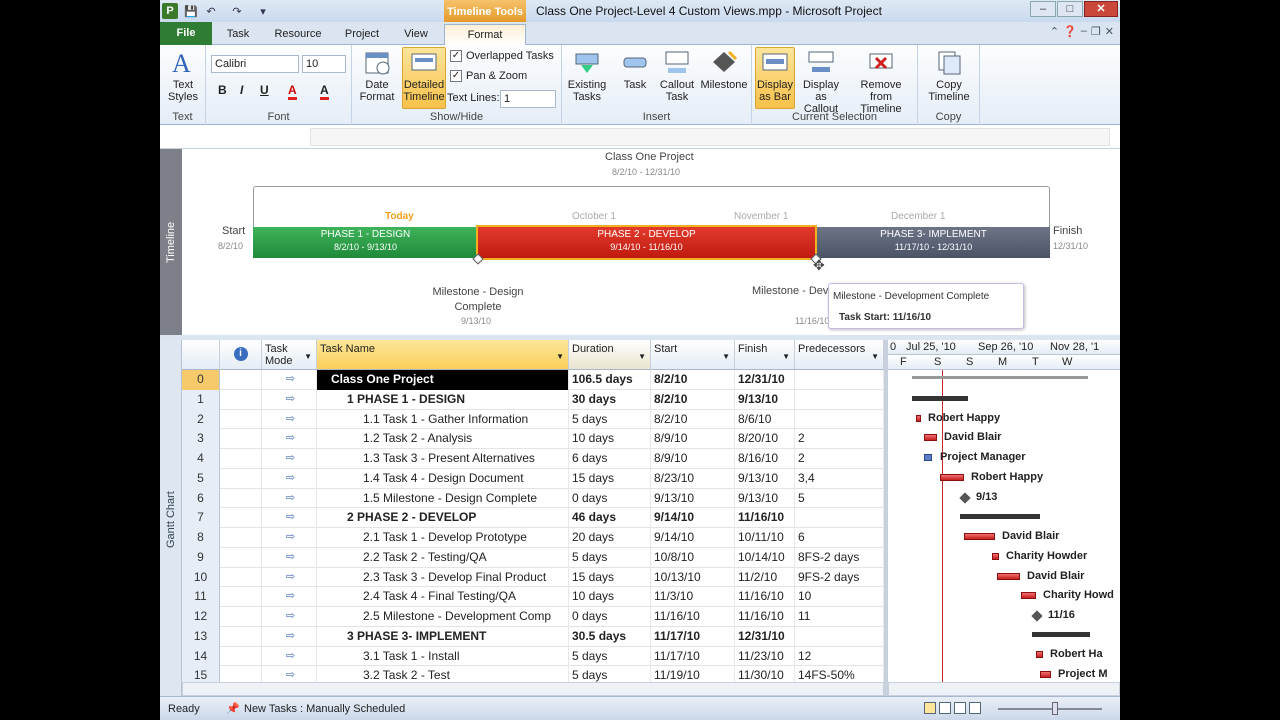  I want to click on bold-button: B, so click(222, 90).